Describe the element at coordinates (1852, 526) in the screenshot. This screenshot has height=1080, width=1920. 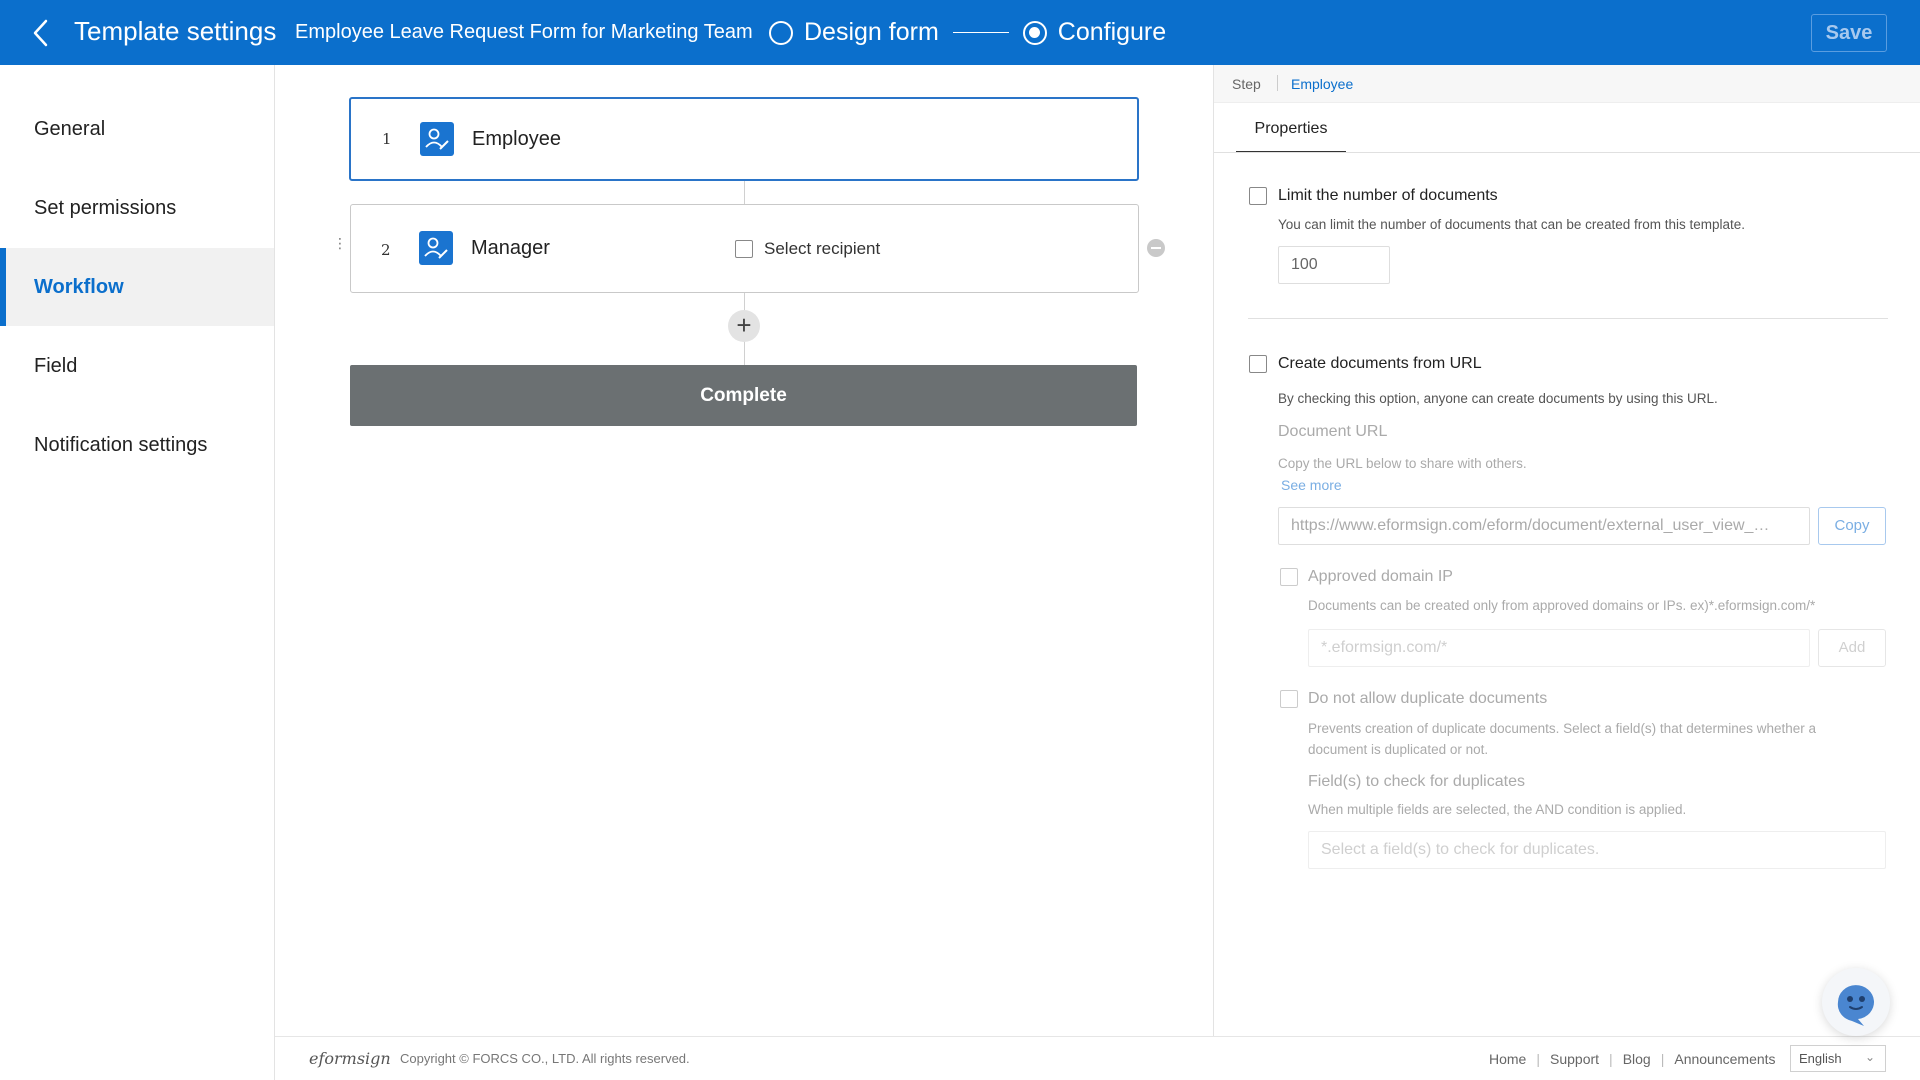
I see `copy-url-button: Copy` at that location.